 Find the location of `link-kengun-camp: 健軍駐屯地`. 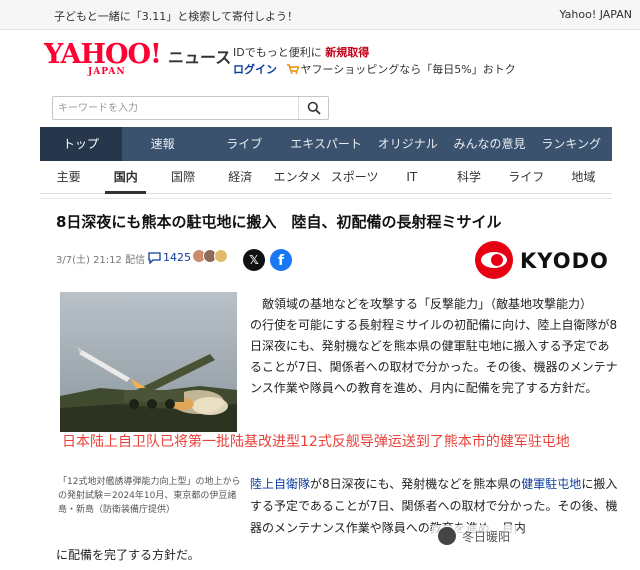

link-kengun-camp: 健軍駐屯地 is located at coordinates (551, 484).